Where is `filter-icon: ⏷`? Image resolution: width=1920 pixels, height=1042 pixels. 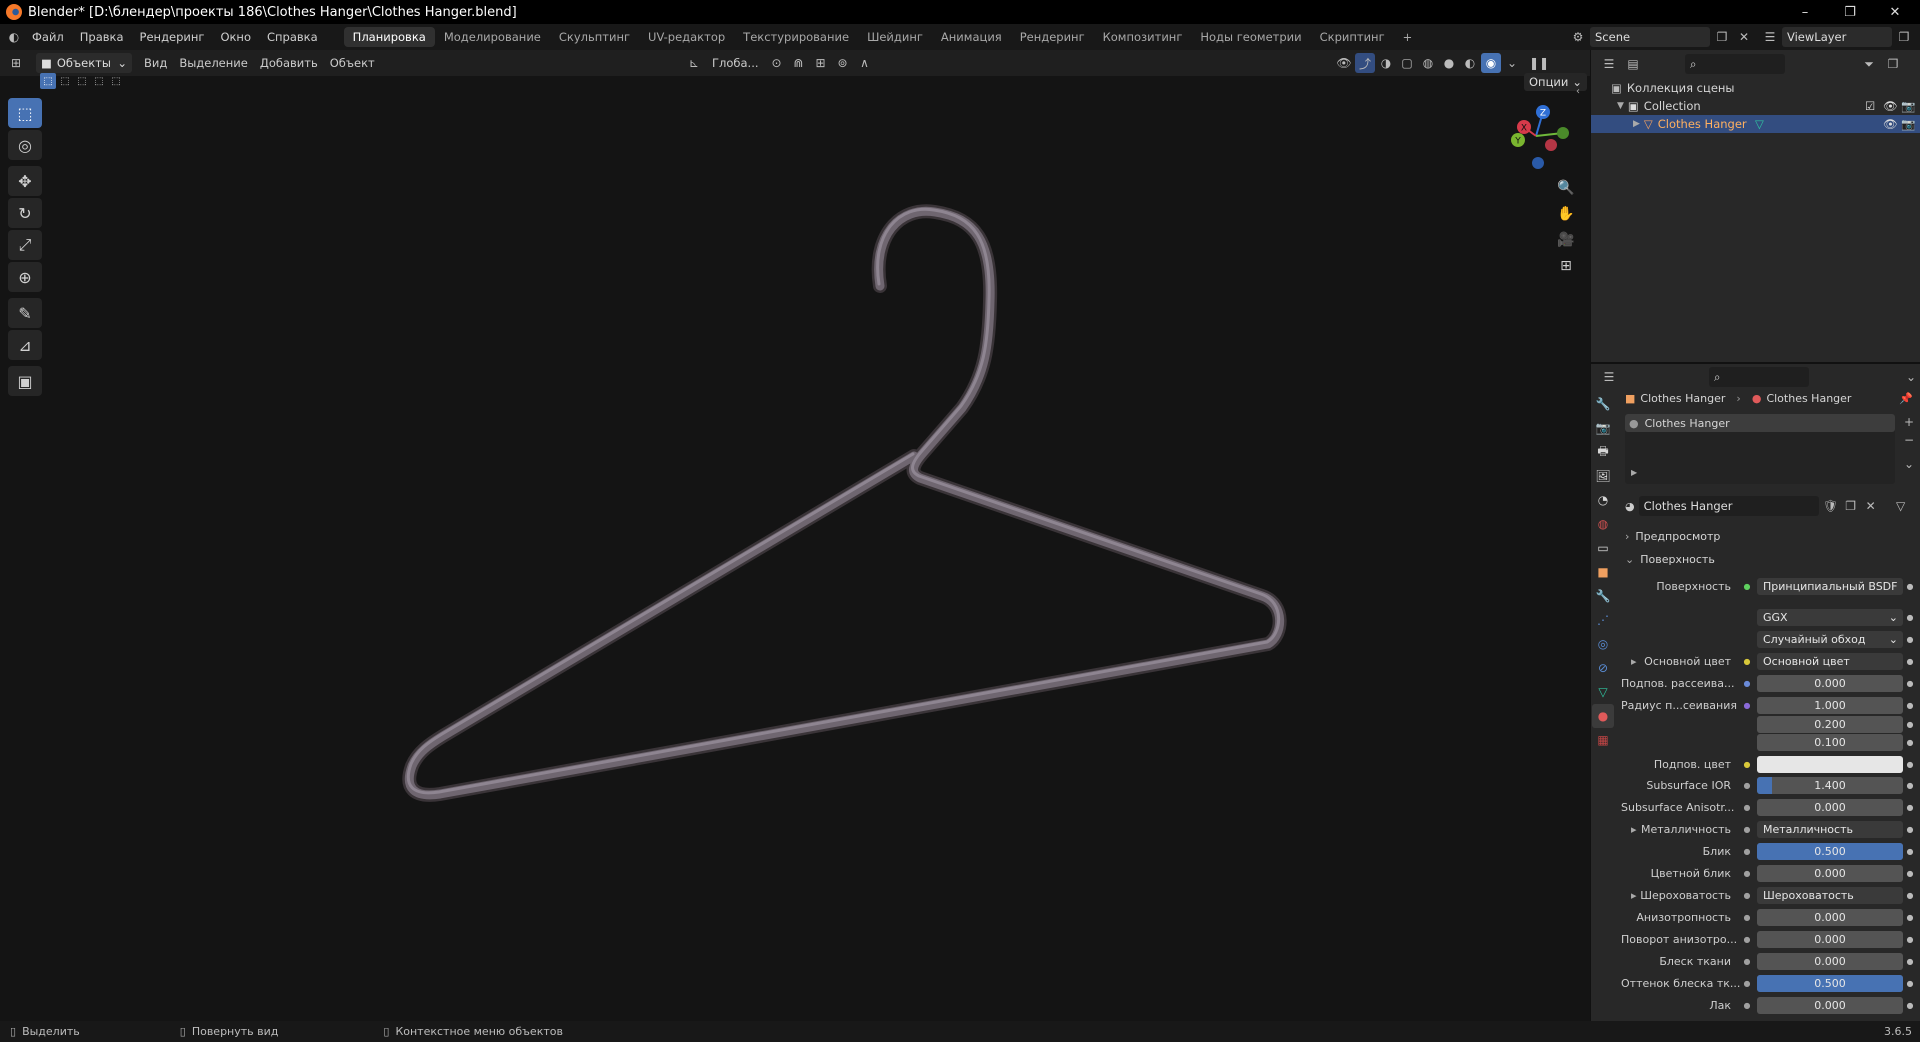
filter-icon: ⏷ is located at coordinates (1869, 64).